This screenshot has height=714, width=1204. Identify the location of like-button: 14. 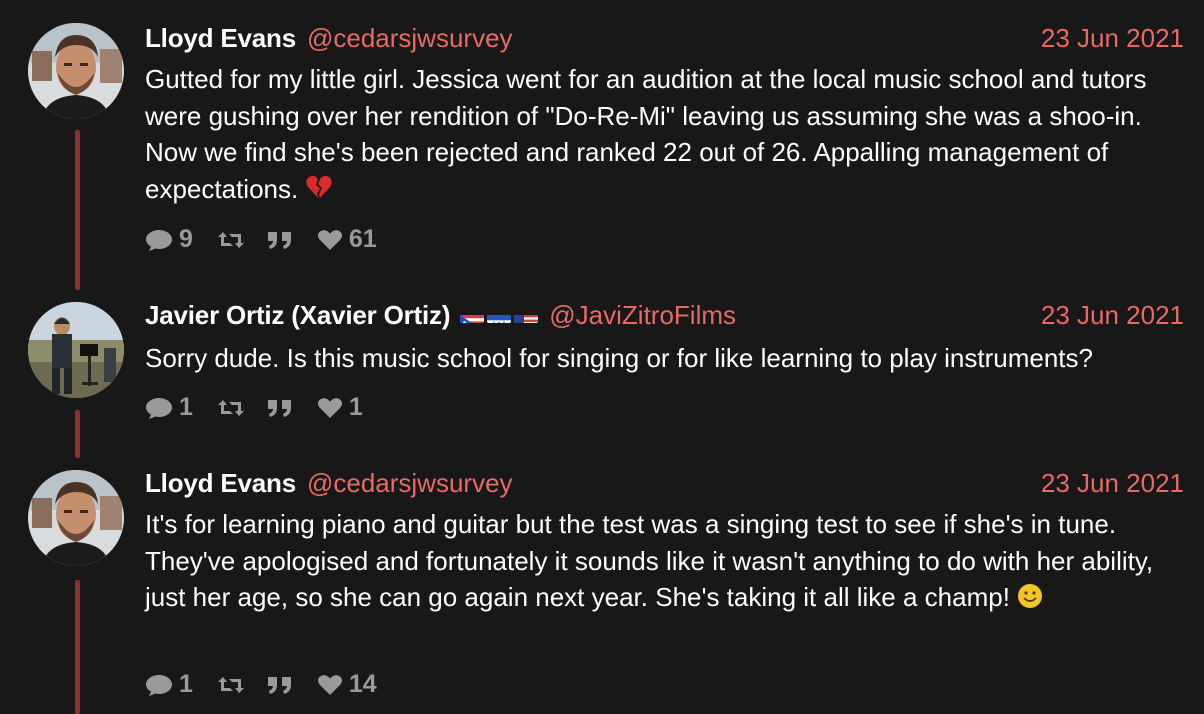
(347, 684).